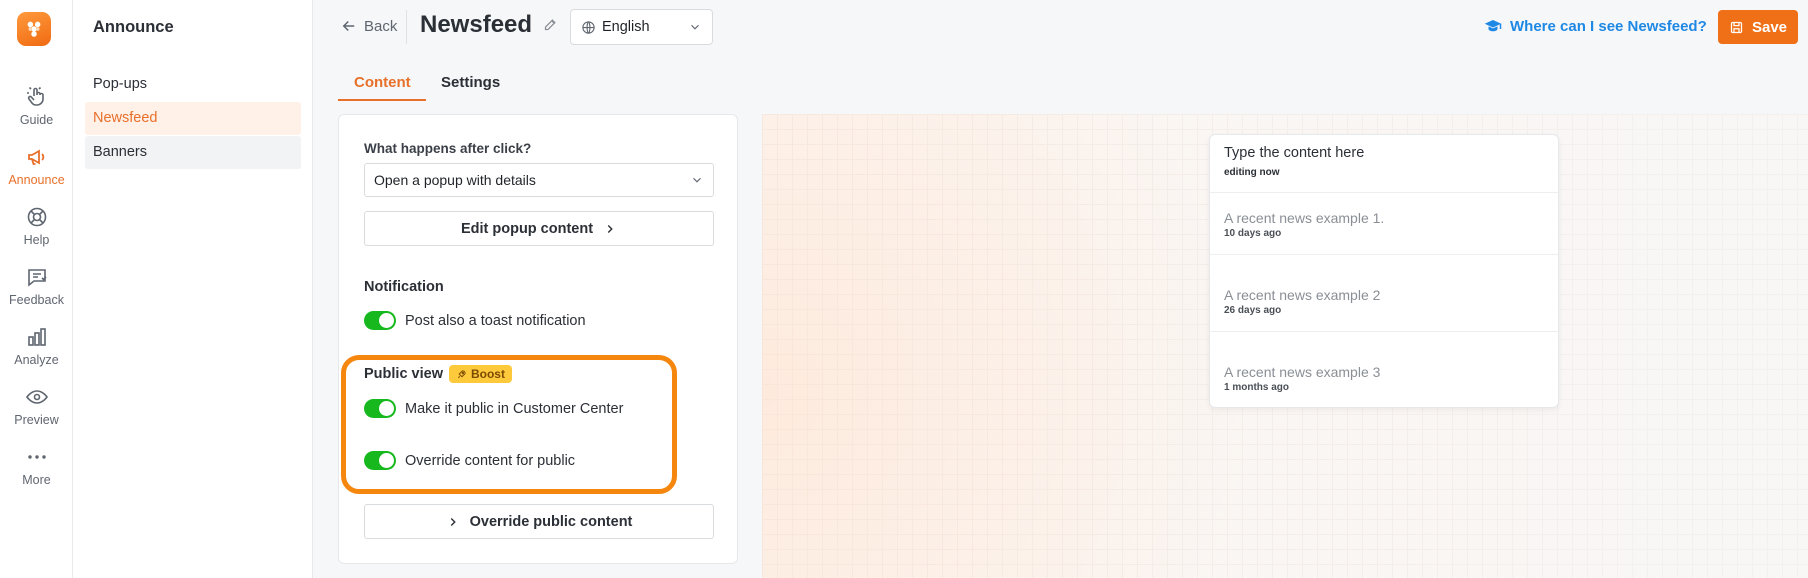 The image size is (1808, 578). What do you see at coordinates (1253, 233) in the screenshot?
I see `feed-item-time: 10 days ago` at bounding box center [1253, 233].